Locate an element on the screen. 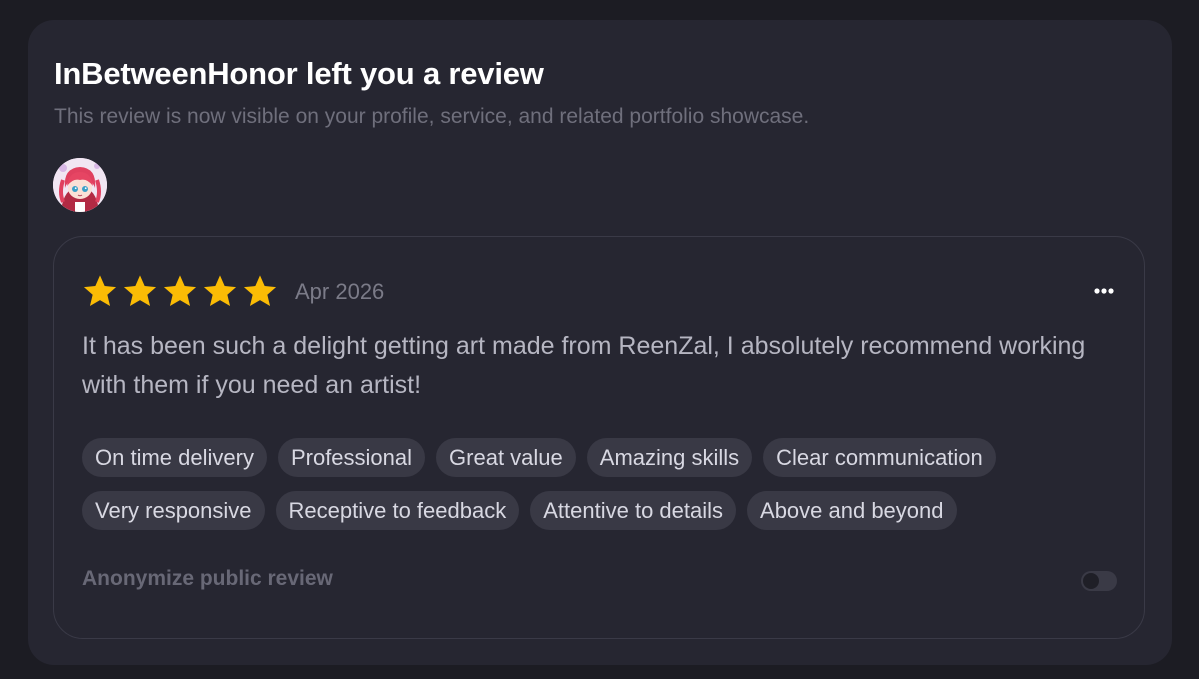 The width and height of the screenshot is (1199, 679). avatar-image is located at coordinates (80, 185).